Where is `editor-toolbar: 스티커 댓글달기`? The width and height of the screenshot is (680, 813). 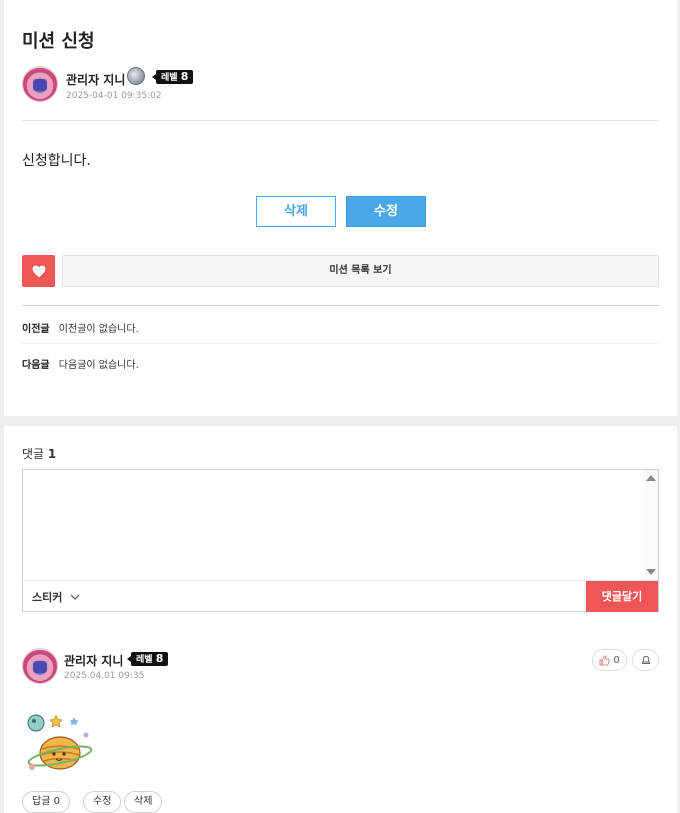 editor-toolbar: 스티커 댓글달기 is located at coordinates (340, 596).